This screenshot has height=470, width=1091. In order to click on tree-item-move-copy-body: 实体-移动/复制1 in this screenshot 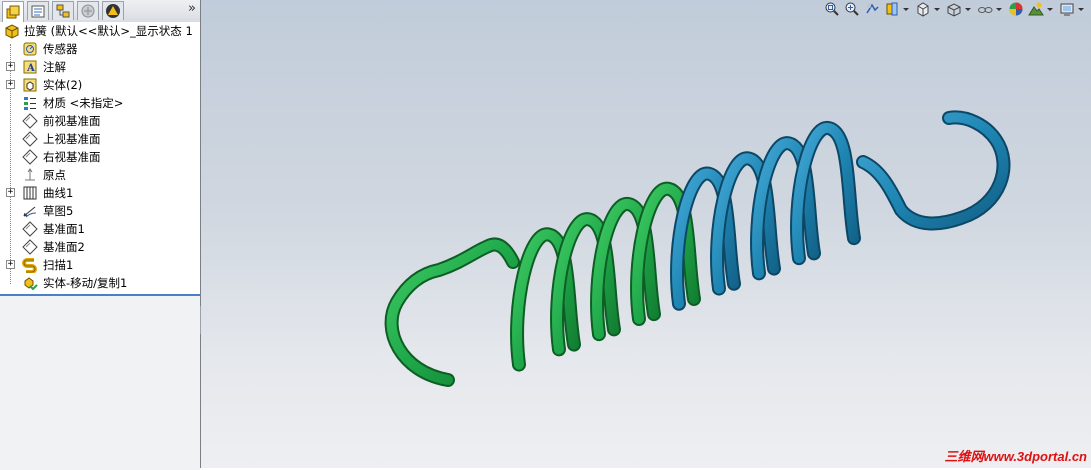, I will do `click(100, 283)`.